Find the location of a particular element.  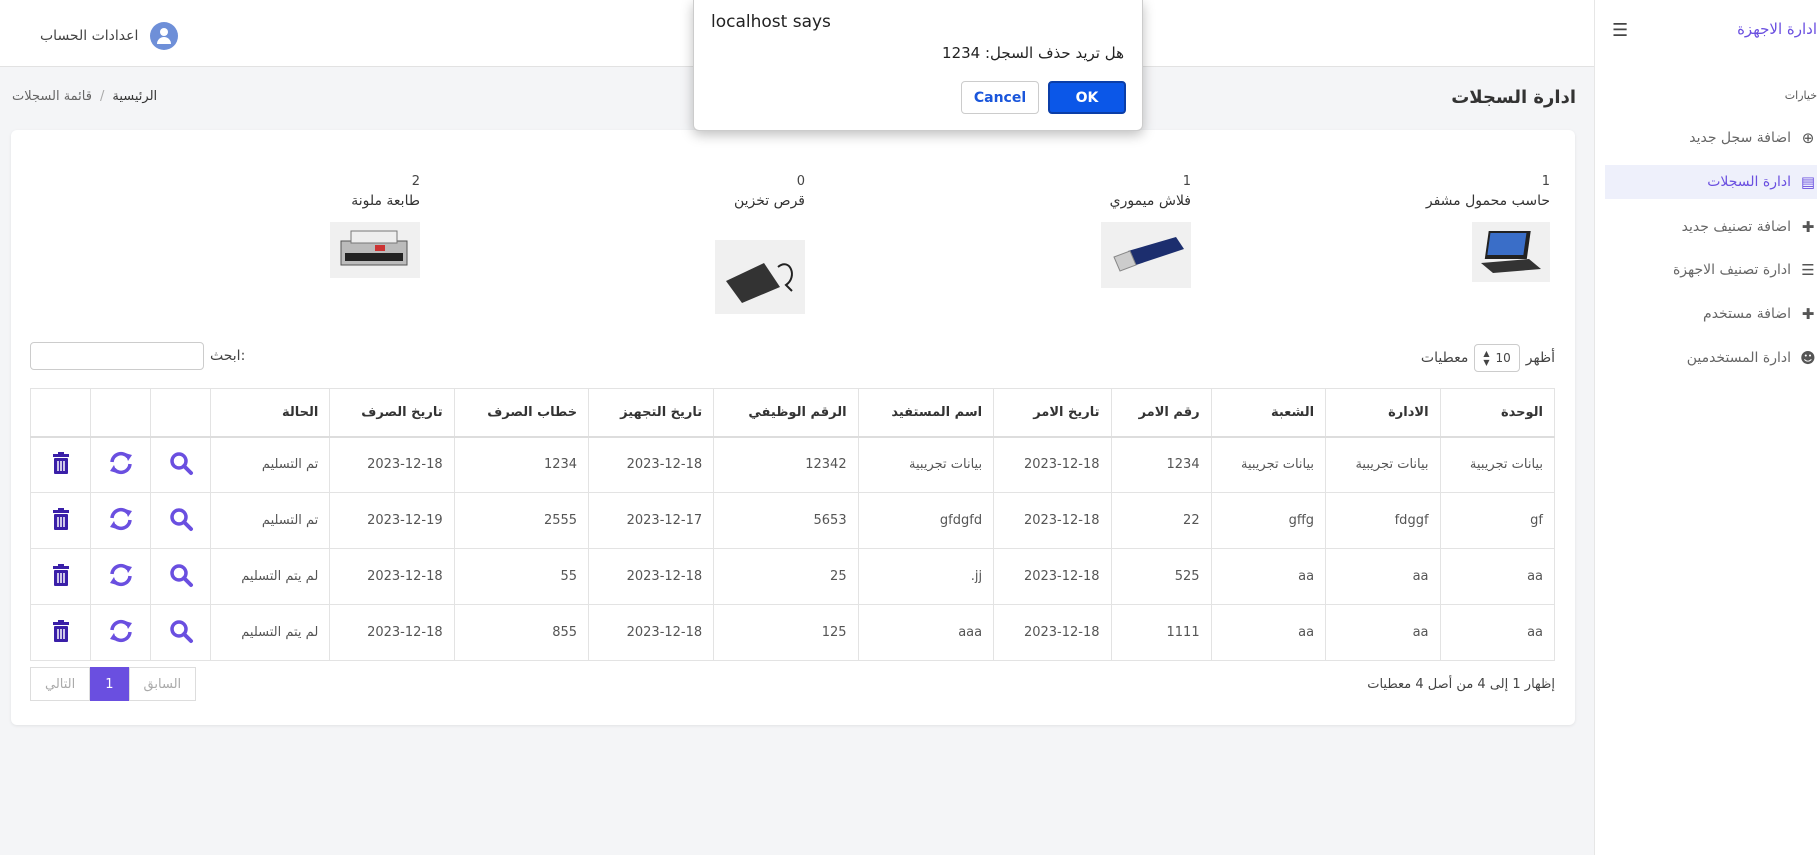

sidebar-item-manage-categories: ☰ ادارة تصنيف الاجهزة is located at coordinates (1745, 270).